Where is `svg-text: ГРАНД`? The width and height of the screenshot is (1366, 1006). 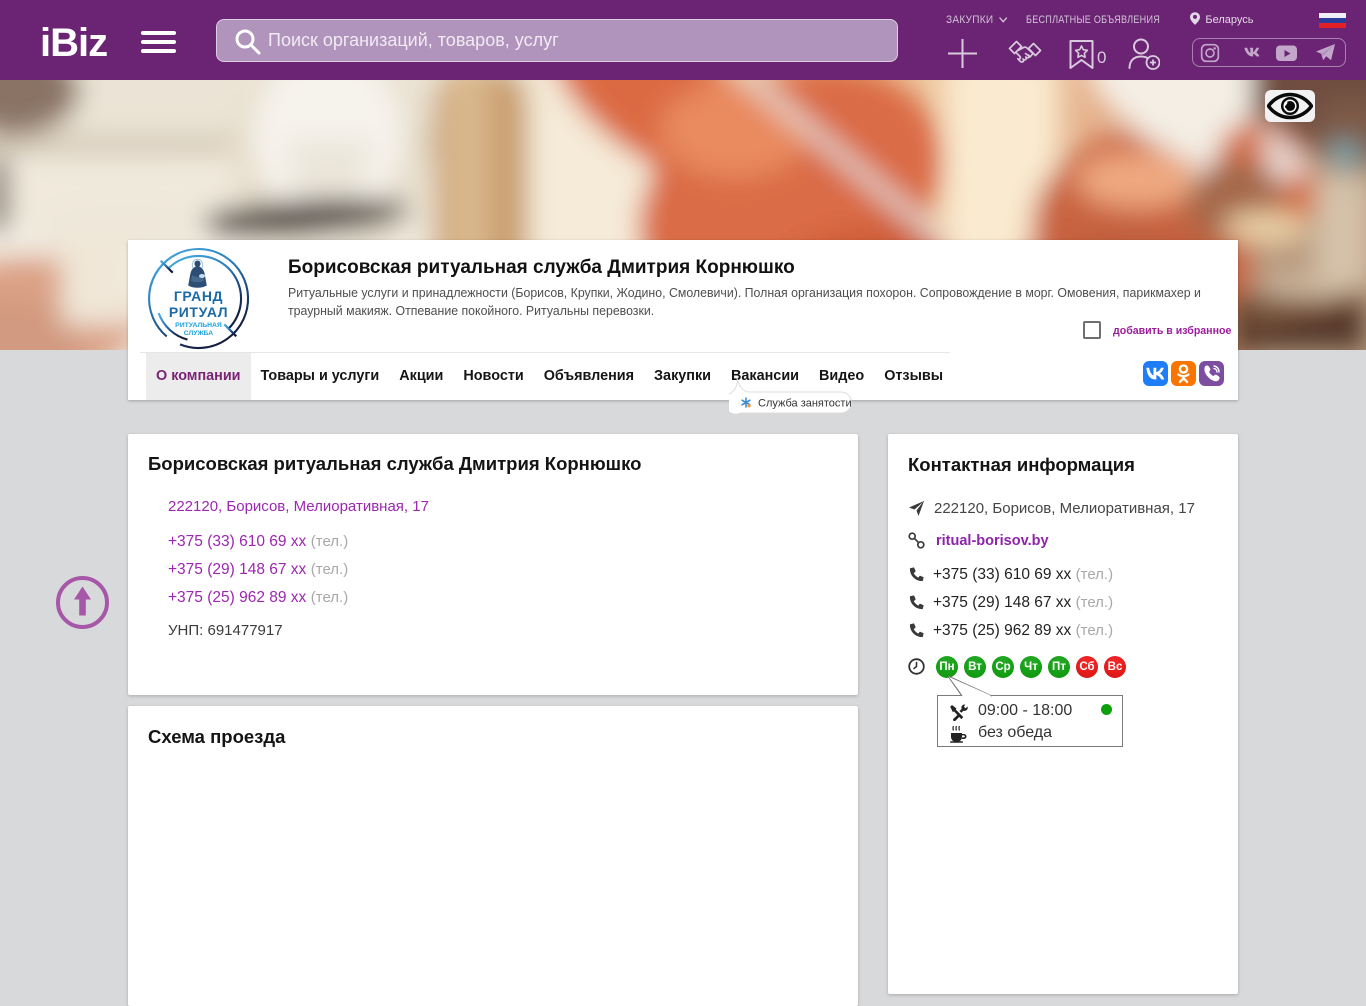
svg-text: ГРАНД is located at coordinates (198, 296).